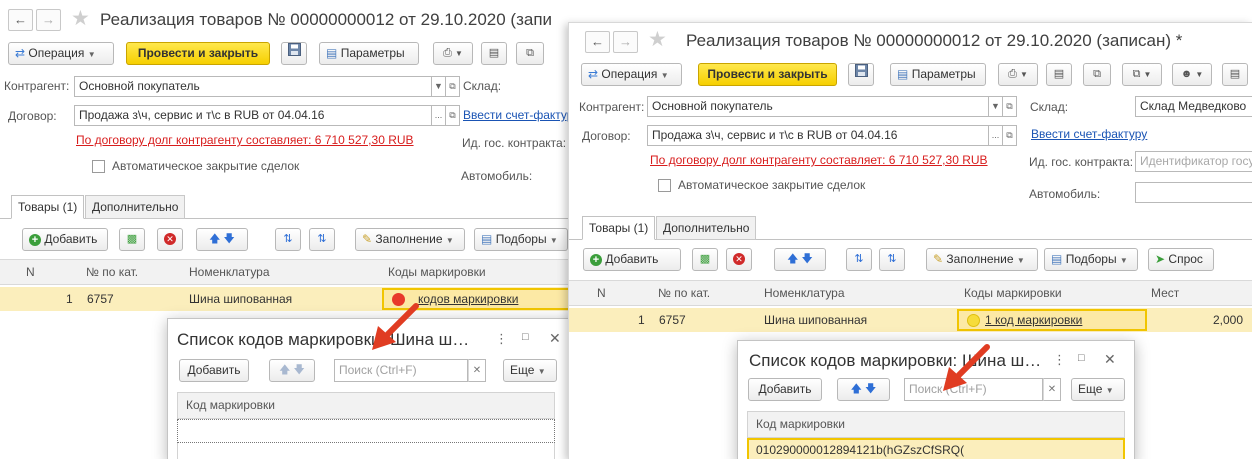 This screenshot has width=1252, height=459. Describe the element at coordinates (1165, 293) in the screenshot. I see `column-places: Мест` at that location.